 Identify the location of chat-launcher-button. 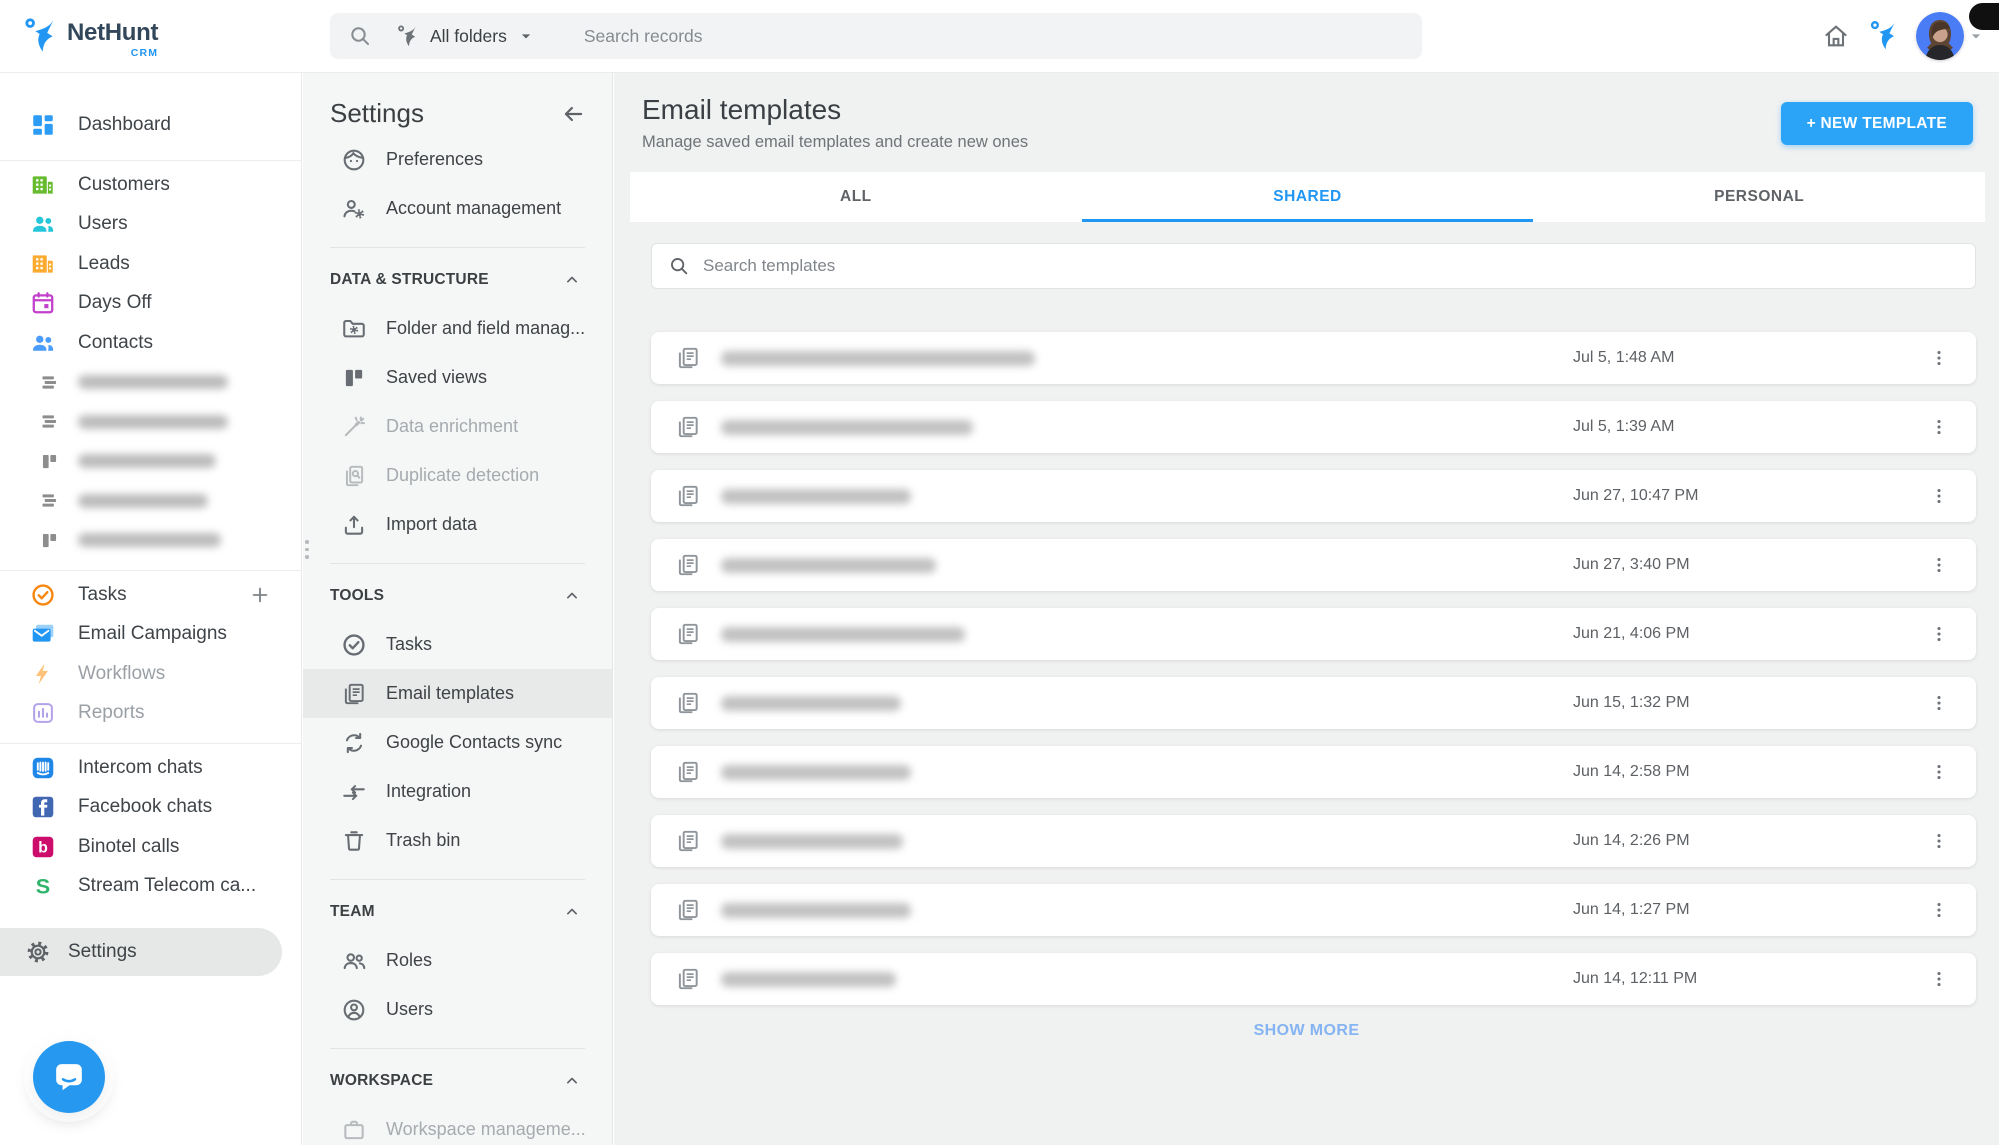
(69, 1077).